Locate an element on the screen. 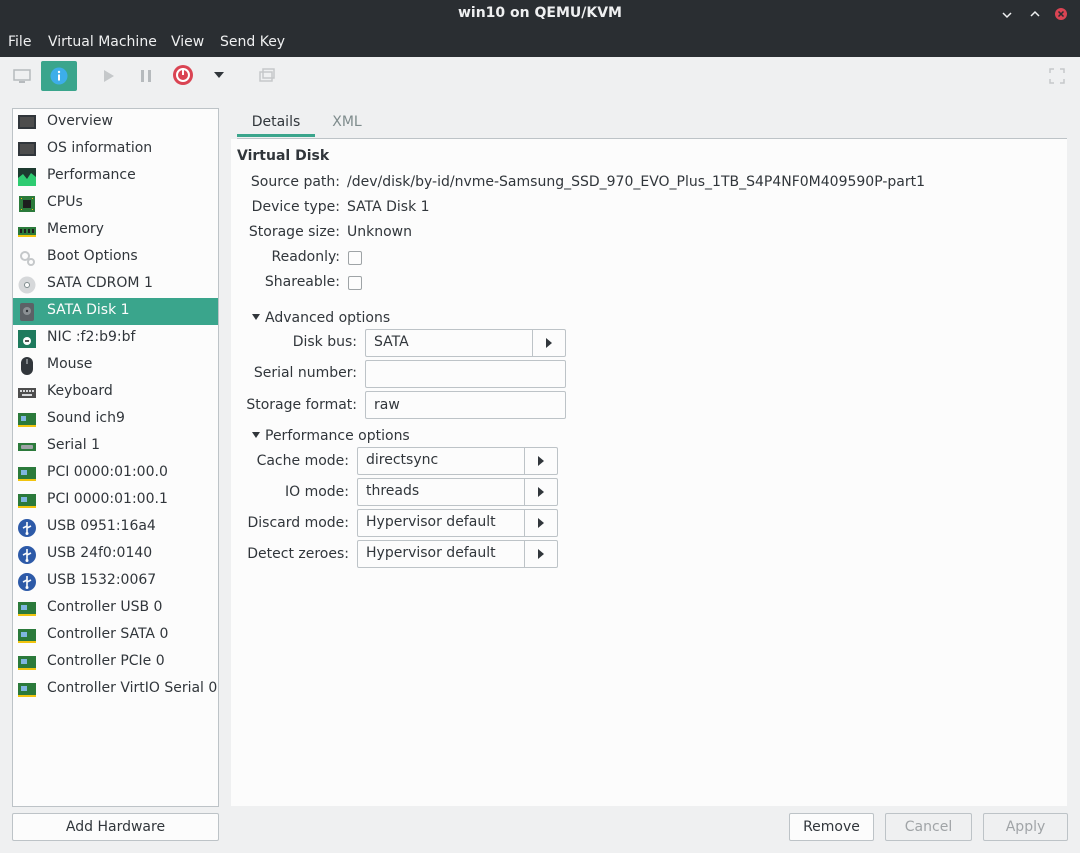  power-icon is located at coordinates (183, 75).